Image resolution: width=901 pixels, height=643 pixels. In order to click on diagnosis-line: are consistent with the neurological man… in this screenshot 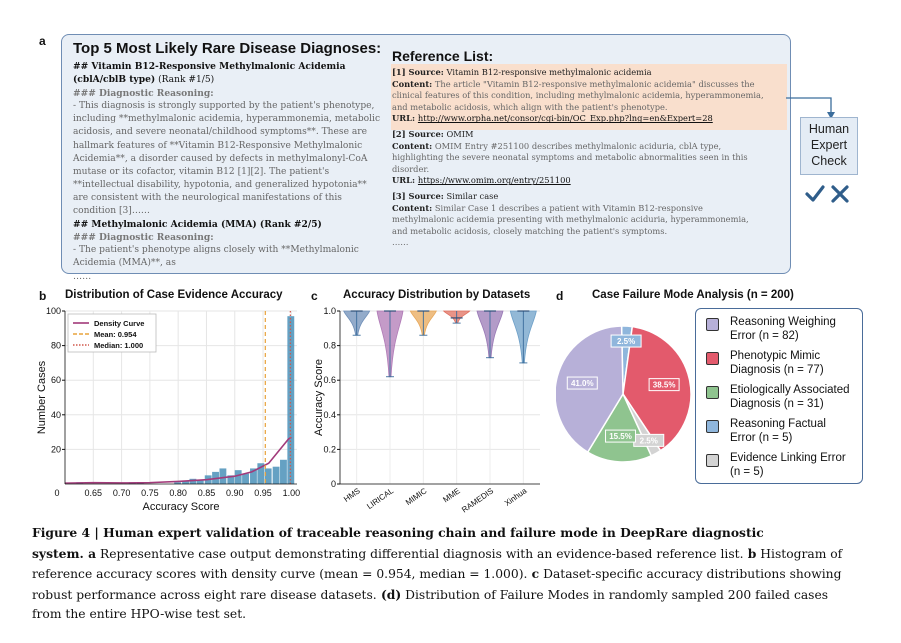, I will do `click(226, 198)`.